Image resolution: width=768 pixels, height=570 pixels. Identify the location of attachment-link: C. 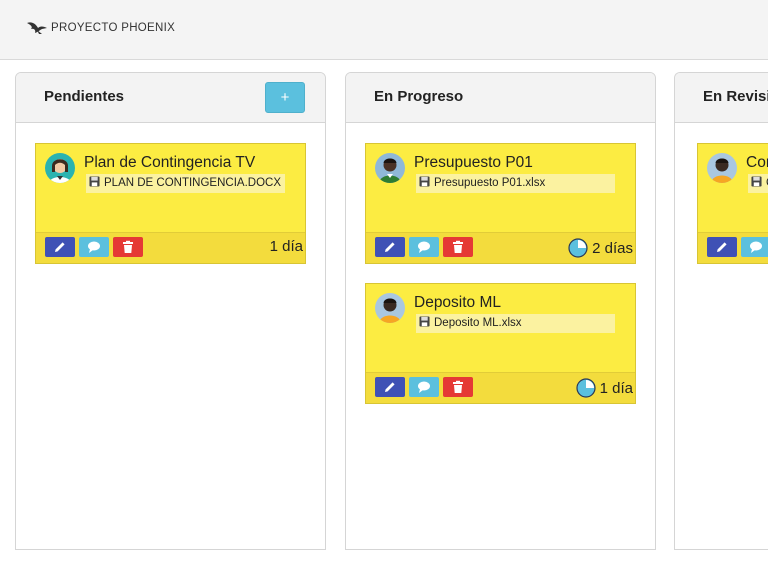
(758, 183).